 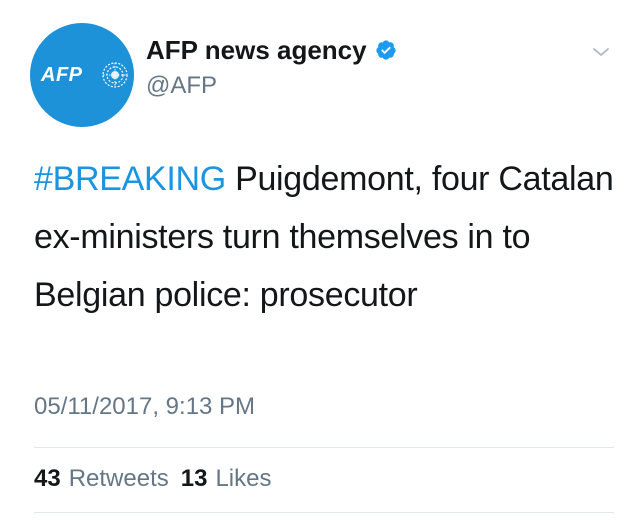 I want to click on timestamp: 05/11/2017, 9:13 PM, so click(x=144, y=407).